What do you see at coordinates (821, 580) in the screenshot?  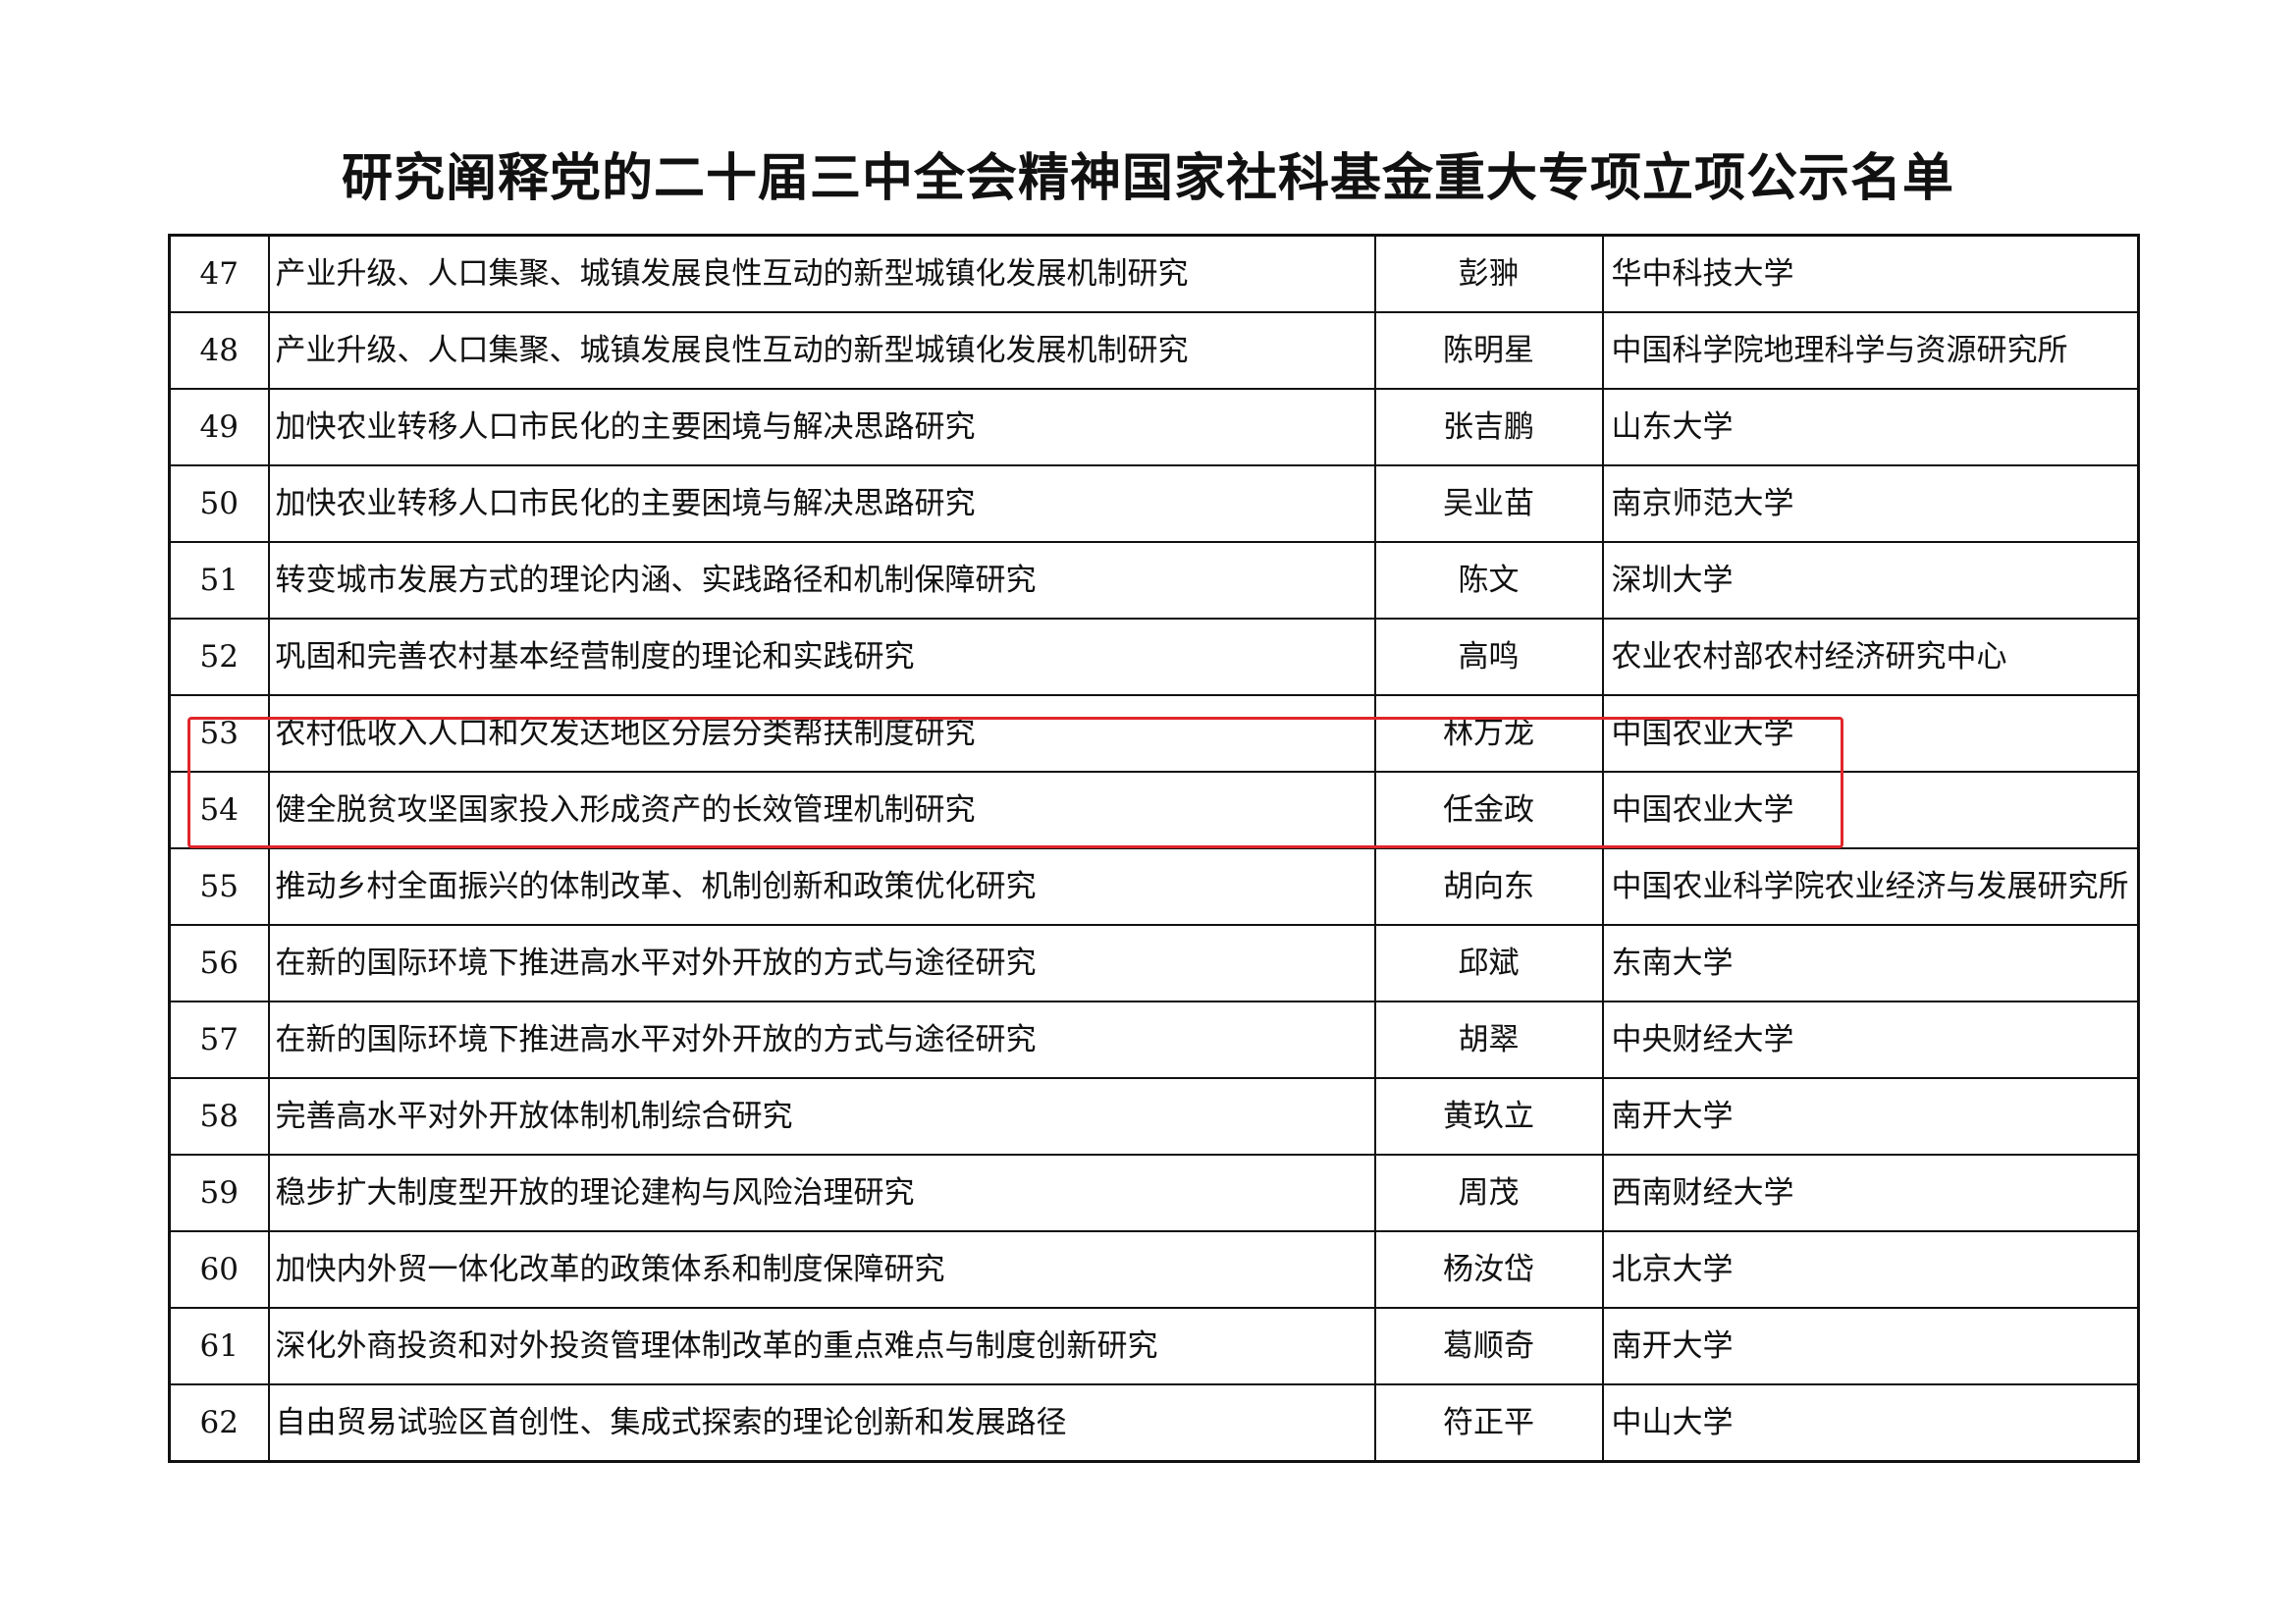 I see `project-topic: 转变城市发展方式的理论内涵、实践路径和机制保障研究` at bounding box center [821, 580].